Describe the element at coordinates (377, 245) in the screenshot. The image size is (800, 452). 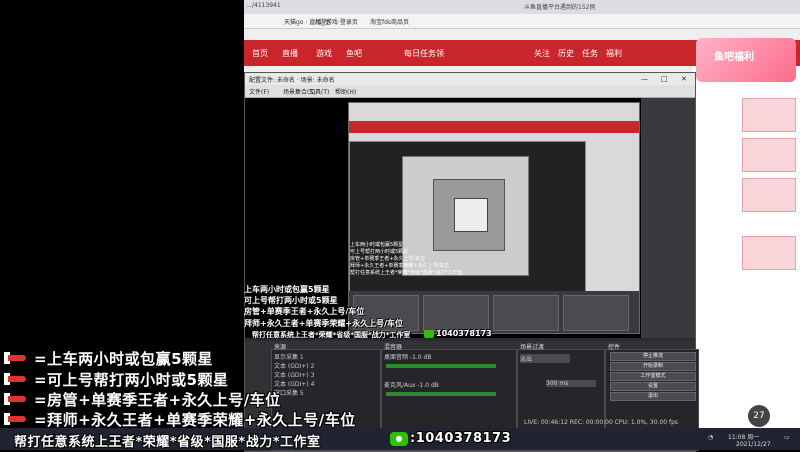
I see `mini-line-1: 上车两小时或包赢5颗星` at that location.